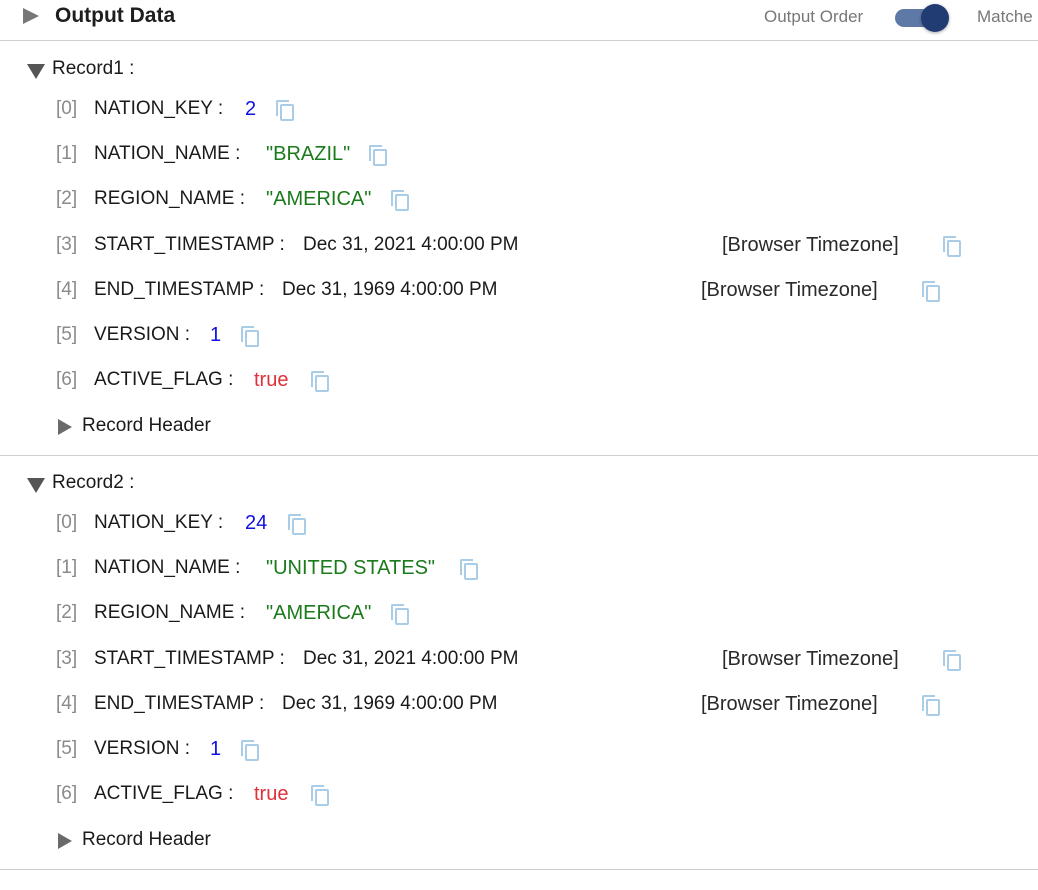  What do you see at coordinates (519, 20) in the screenshot?
I see `output-data-header: Output Data Output Order Matche` at bounding box center [519, 20].